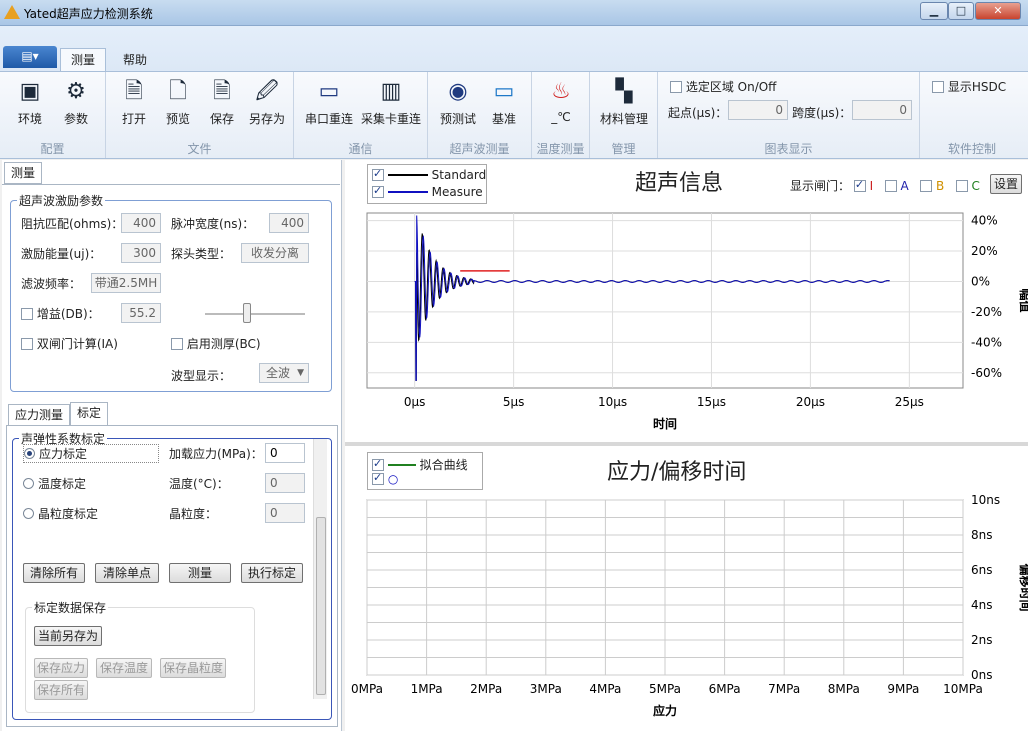  I want to click on gain-toggle: 增益(DB)：, so click(60, 313).